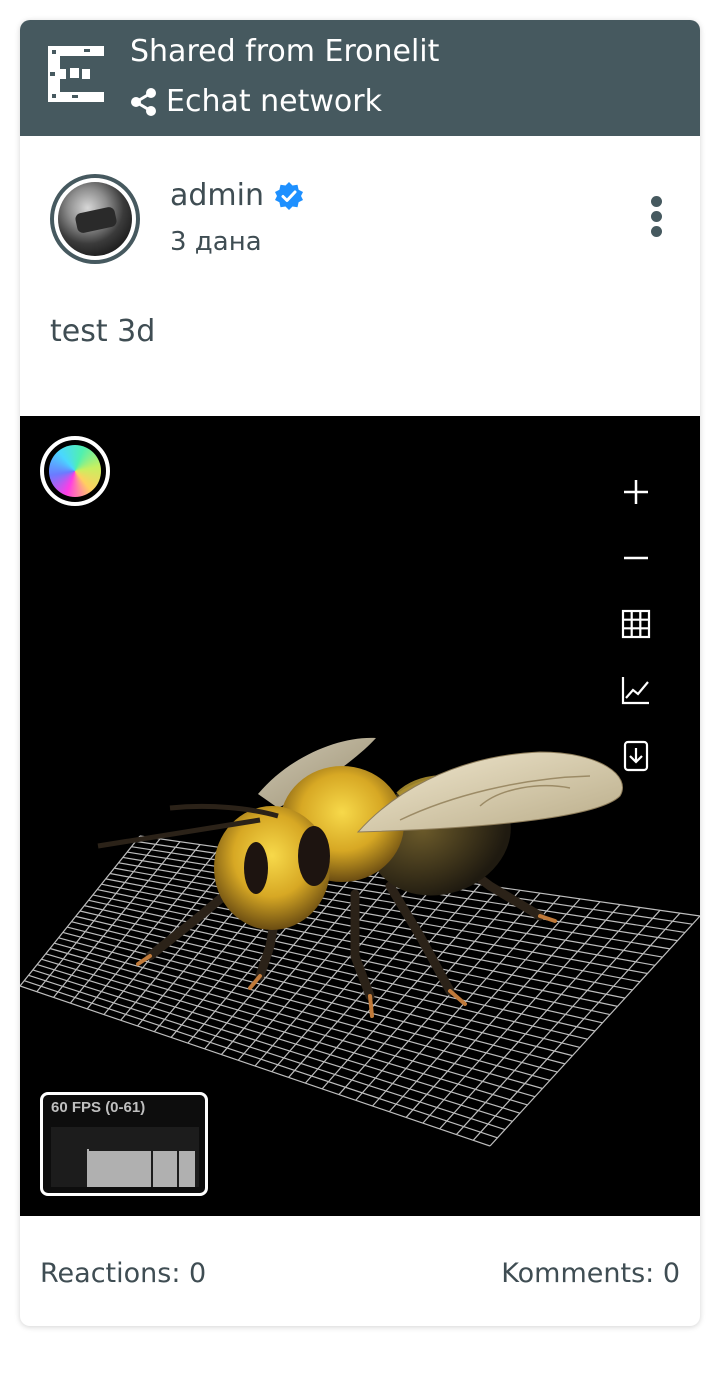 The height and width of the screenshot is (1386, 720). Describe the element at coordinates (360, 78) in the screenshot. I see `share-header: Shared from Eronelit Echat network` at that location.